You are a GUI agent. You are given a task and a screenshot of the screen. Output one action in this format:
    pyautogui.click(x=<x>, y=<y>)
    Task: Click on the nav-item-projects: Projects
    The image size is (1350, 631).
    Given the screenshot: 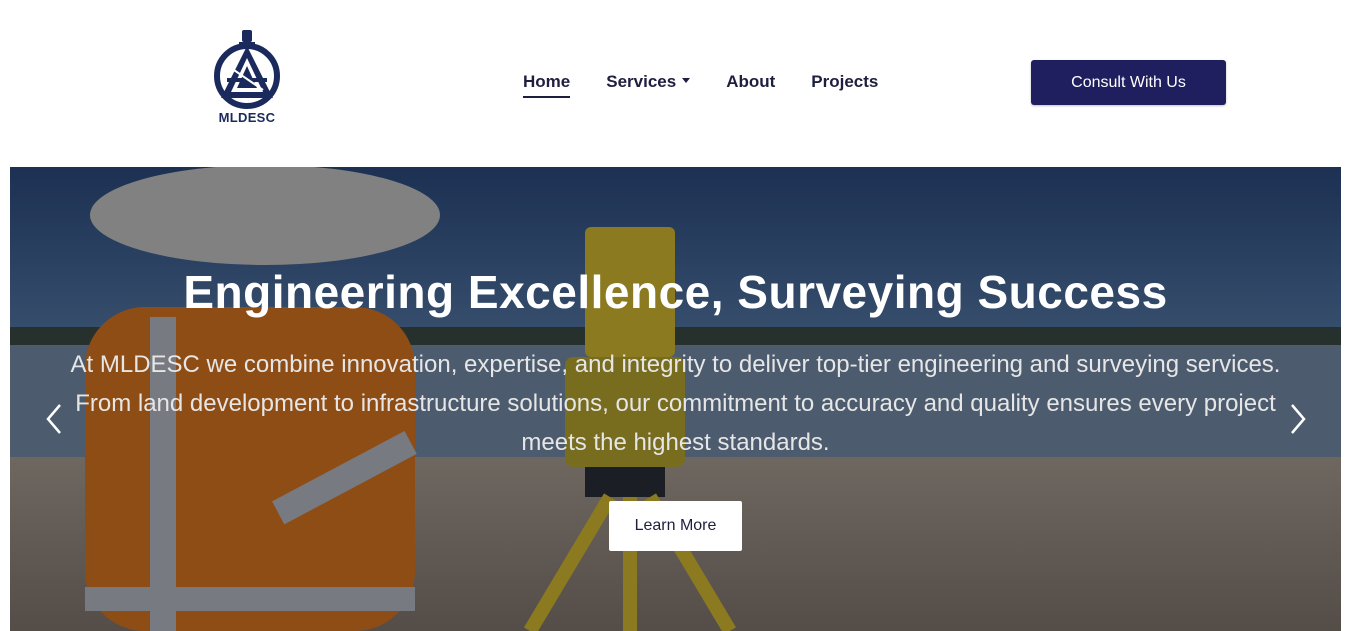 What is the action you would take?
    pyautogui.click(x=844, y=85)
    